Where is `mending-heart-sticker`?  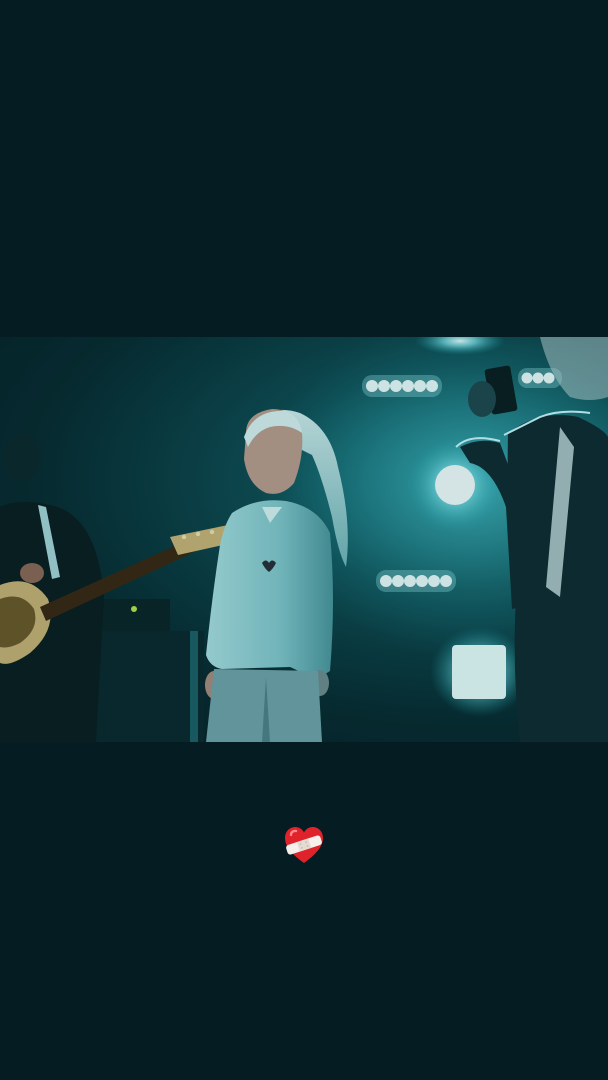 mending-heart-sticker is located at coordinates (304, 845).